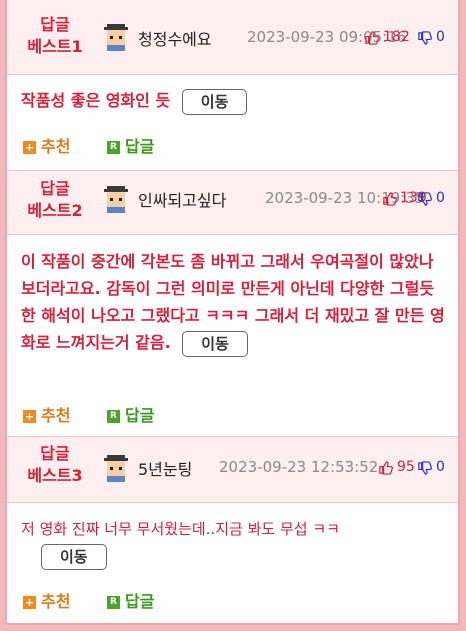 Image resolution: width=466 pixels, height=631 pixels. What do you see at coordinates (55, 46) in the screenshot?
I see `rank-line2: 베스트1` at bounding box center [55, 46].